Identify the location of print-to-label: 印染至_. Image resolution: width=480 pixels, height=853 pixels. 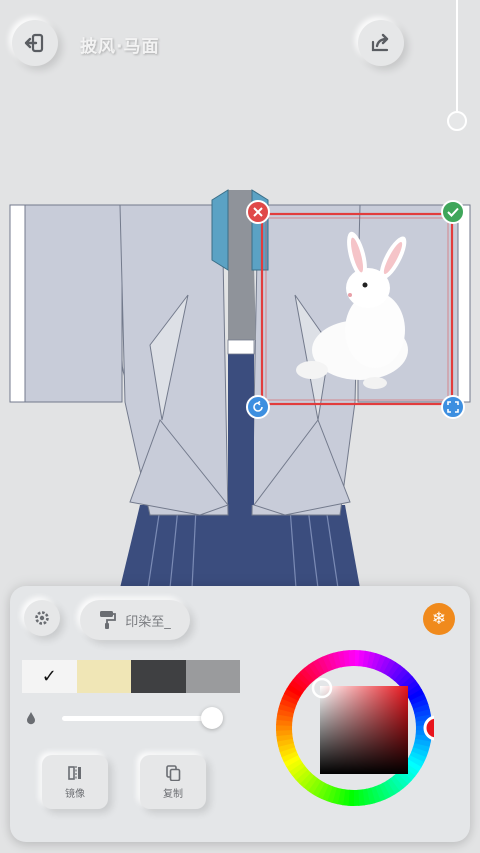
(148, 622).